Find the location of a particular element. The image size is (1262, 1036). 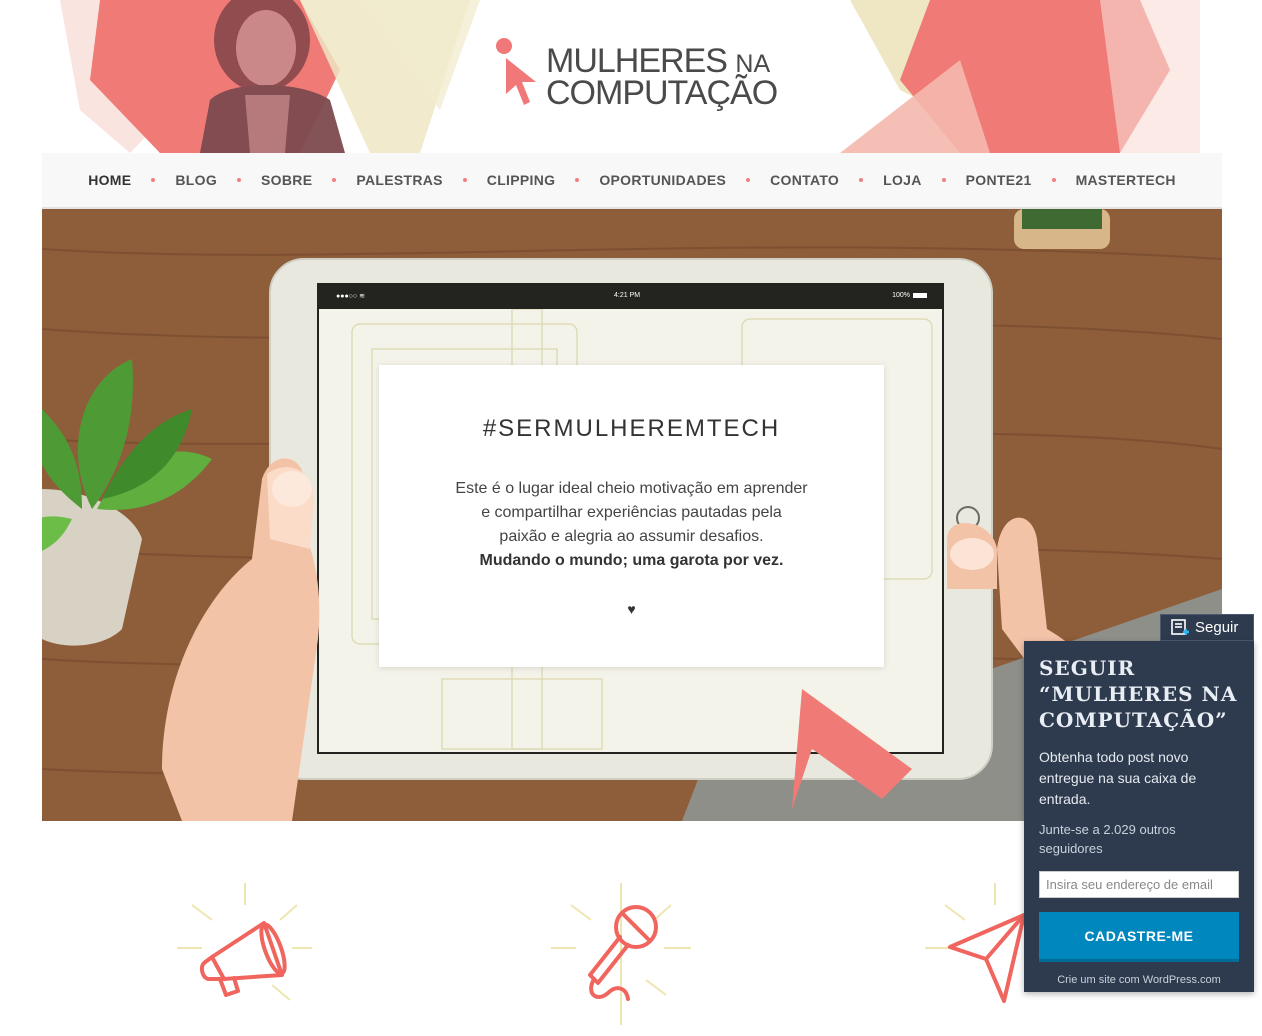

email-input is located at coordinates (1139, 884).